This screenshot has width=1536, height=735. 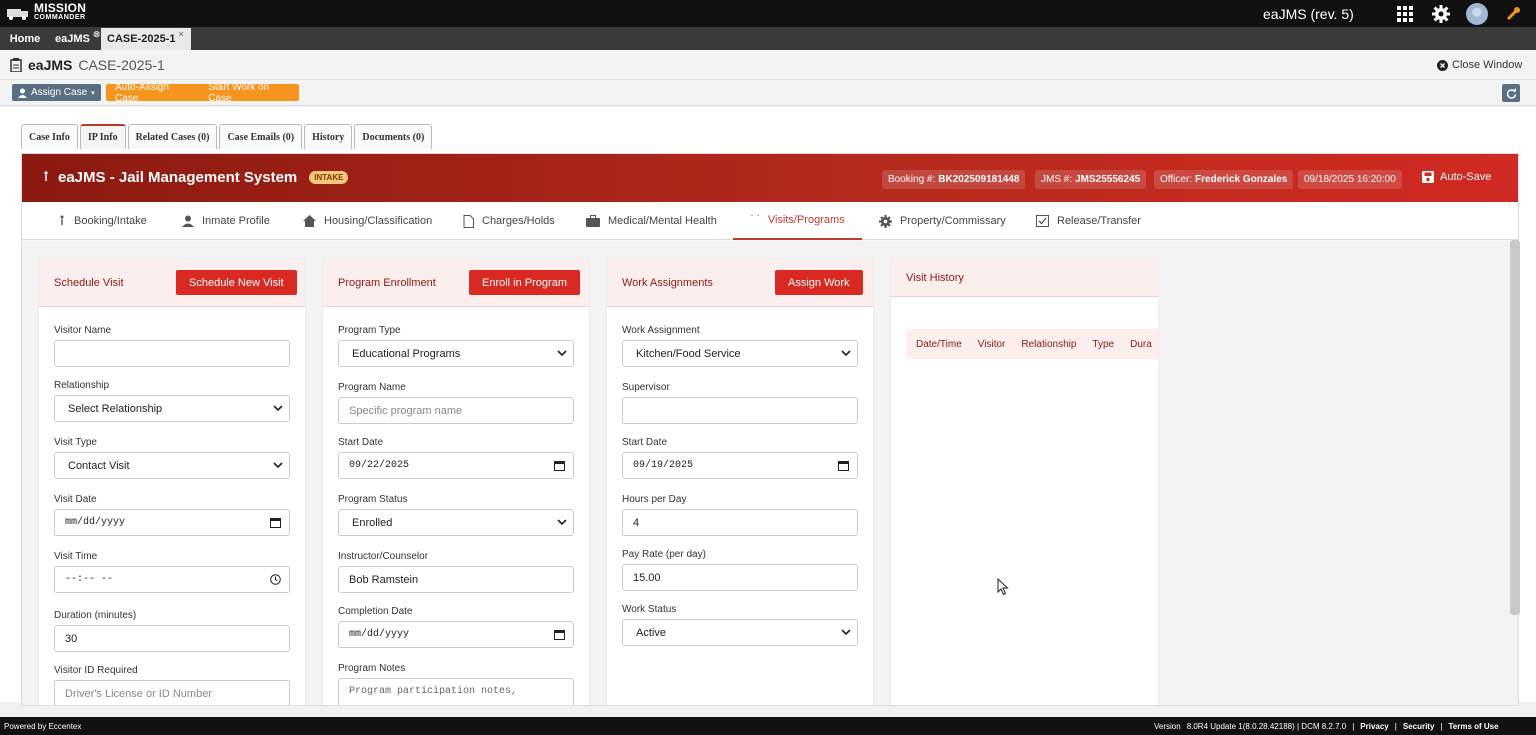 I want to click on vertical-scrollbar, so click(x=1515, y=427).